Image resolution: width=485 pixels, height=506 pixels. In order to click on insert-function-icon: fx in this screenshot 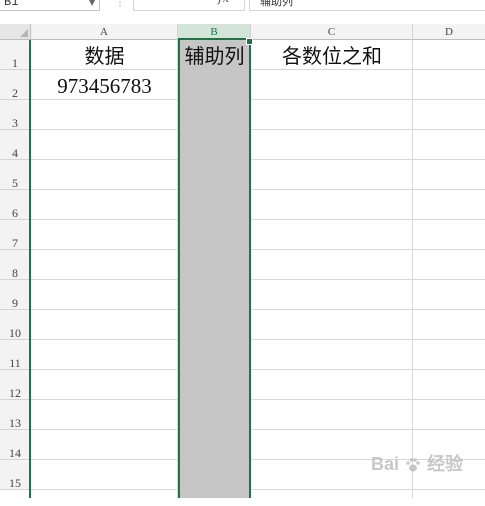, I will do `click(223, 2)`.